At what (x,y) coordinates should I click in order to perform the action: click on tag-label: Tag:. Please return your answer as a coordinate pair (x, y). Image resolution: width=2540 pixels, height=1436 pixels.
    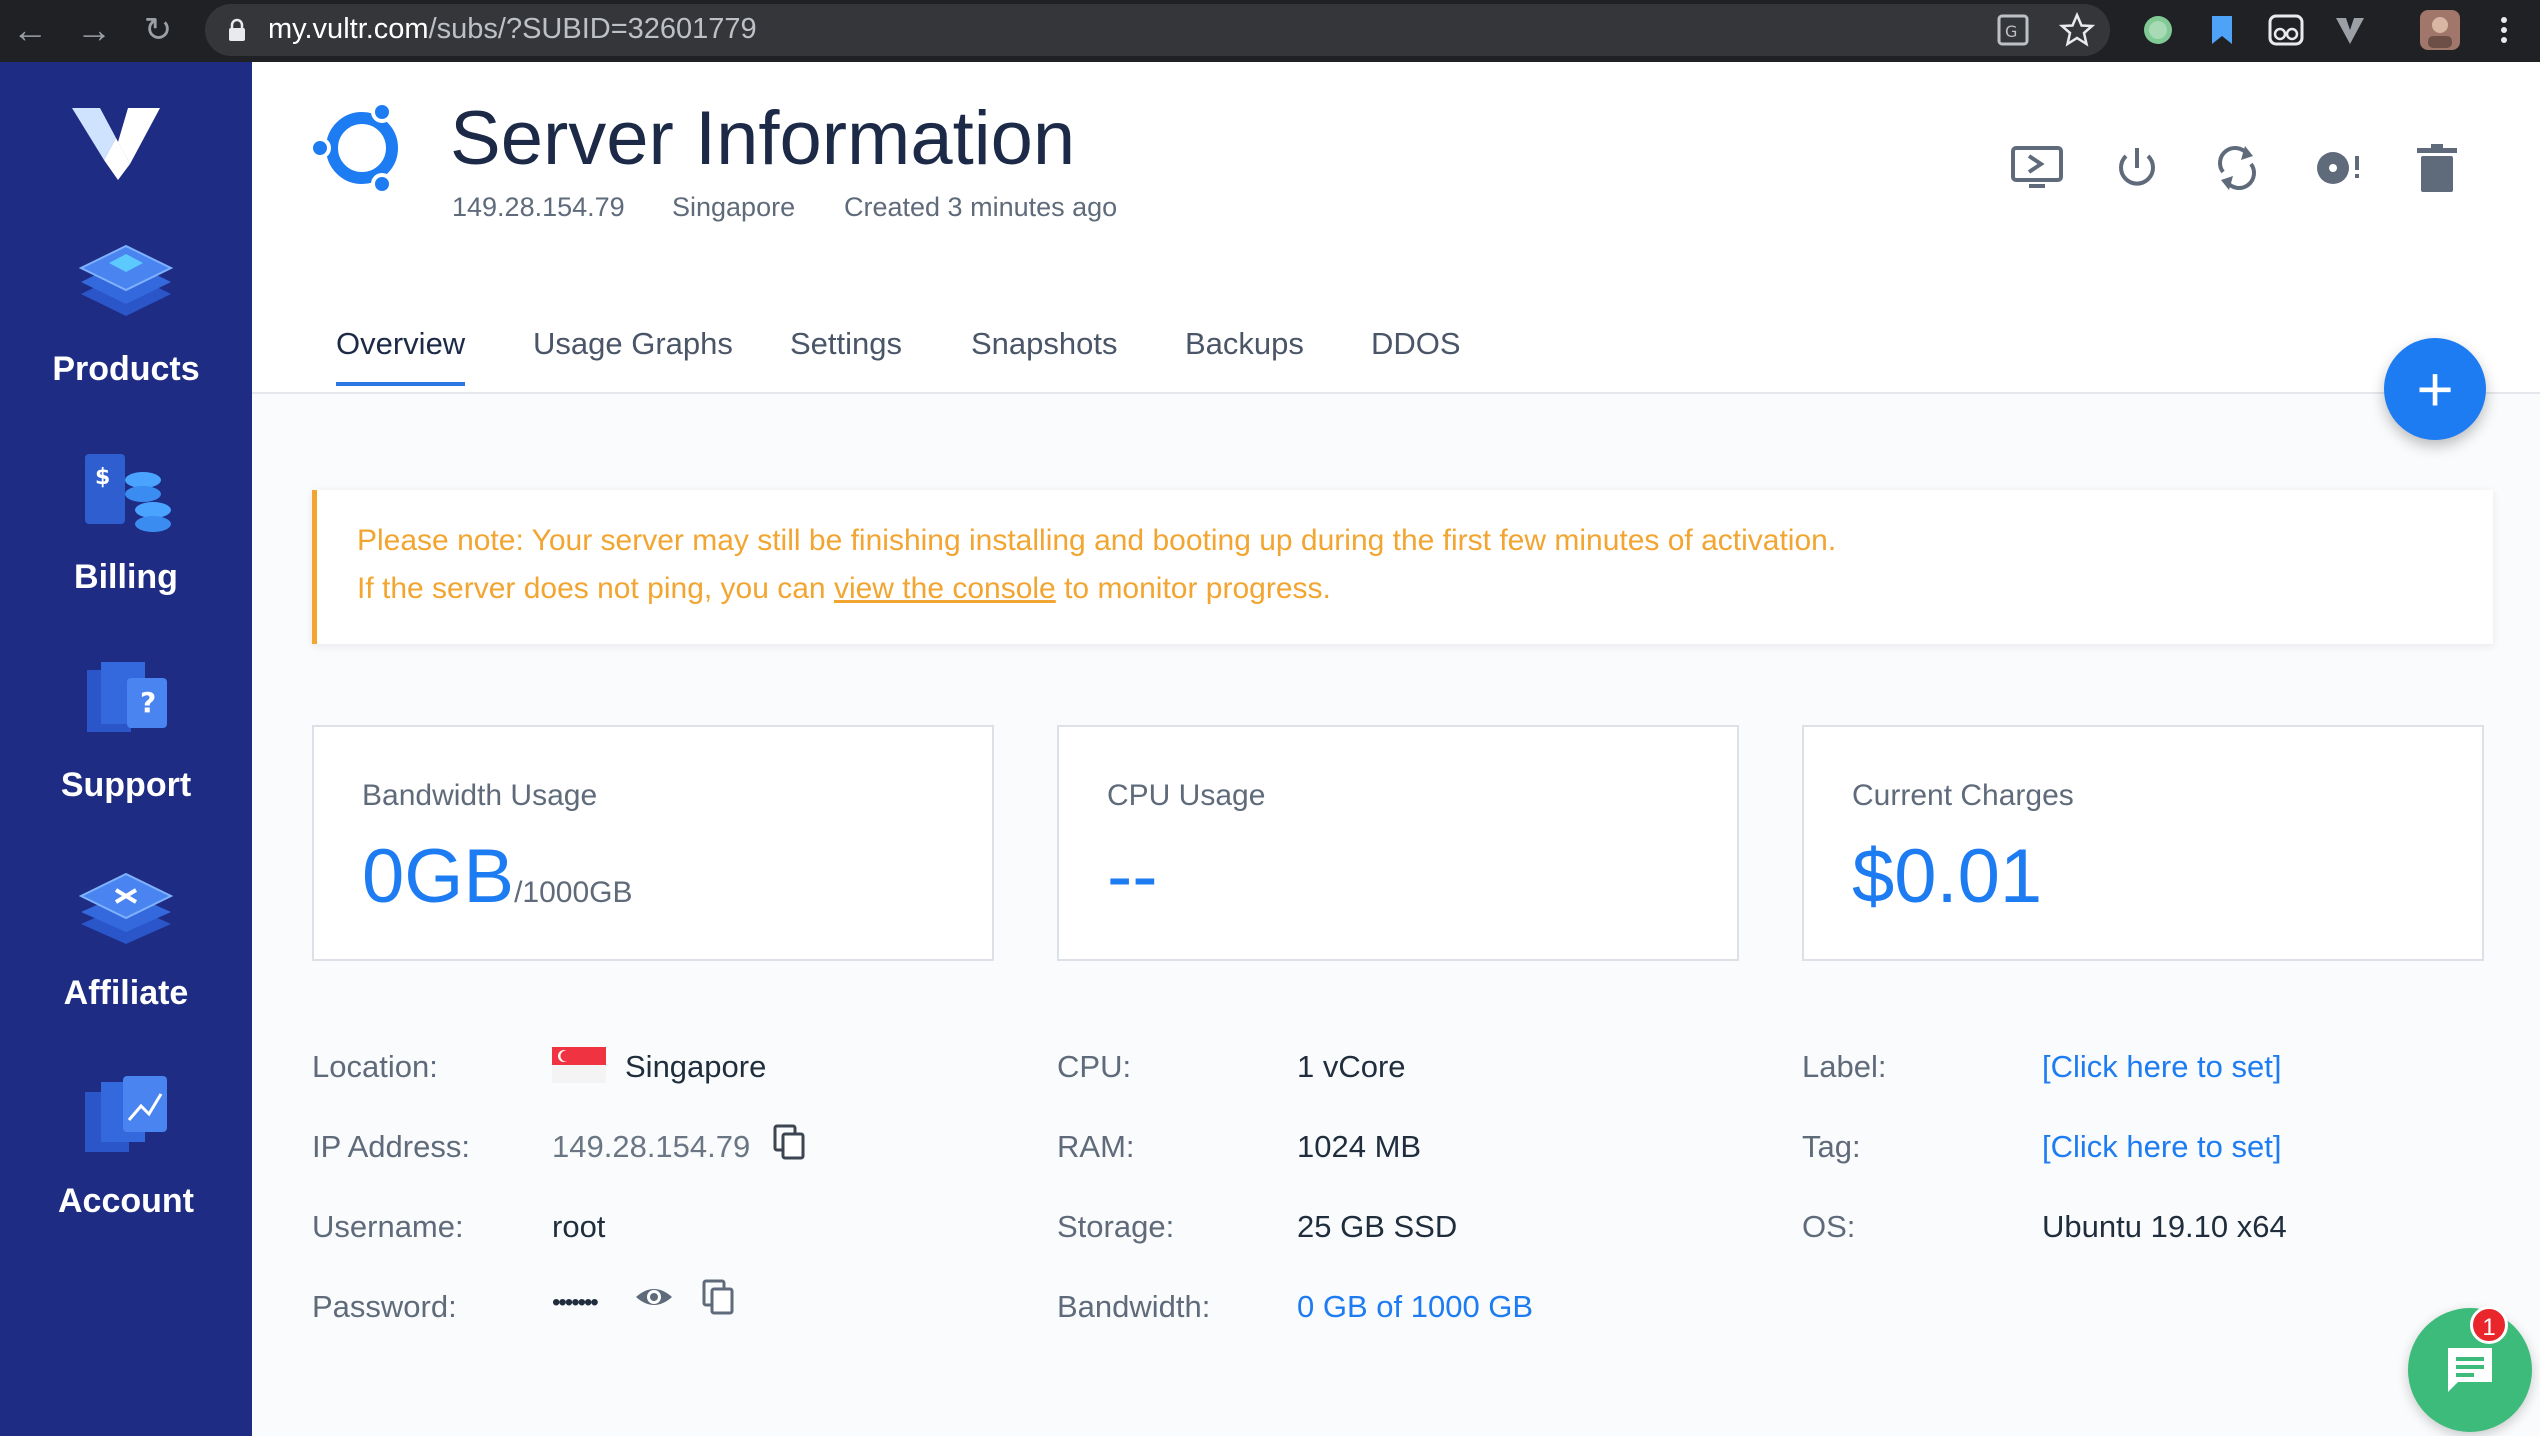
    Looking at the image, I should click on (1831, 1146).